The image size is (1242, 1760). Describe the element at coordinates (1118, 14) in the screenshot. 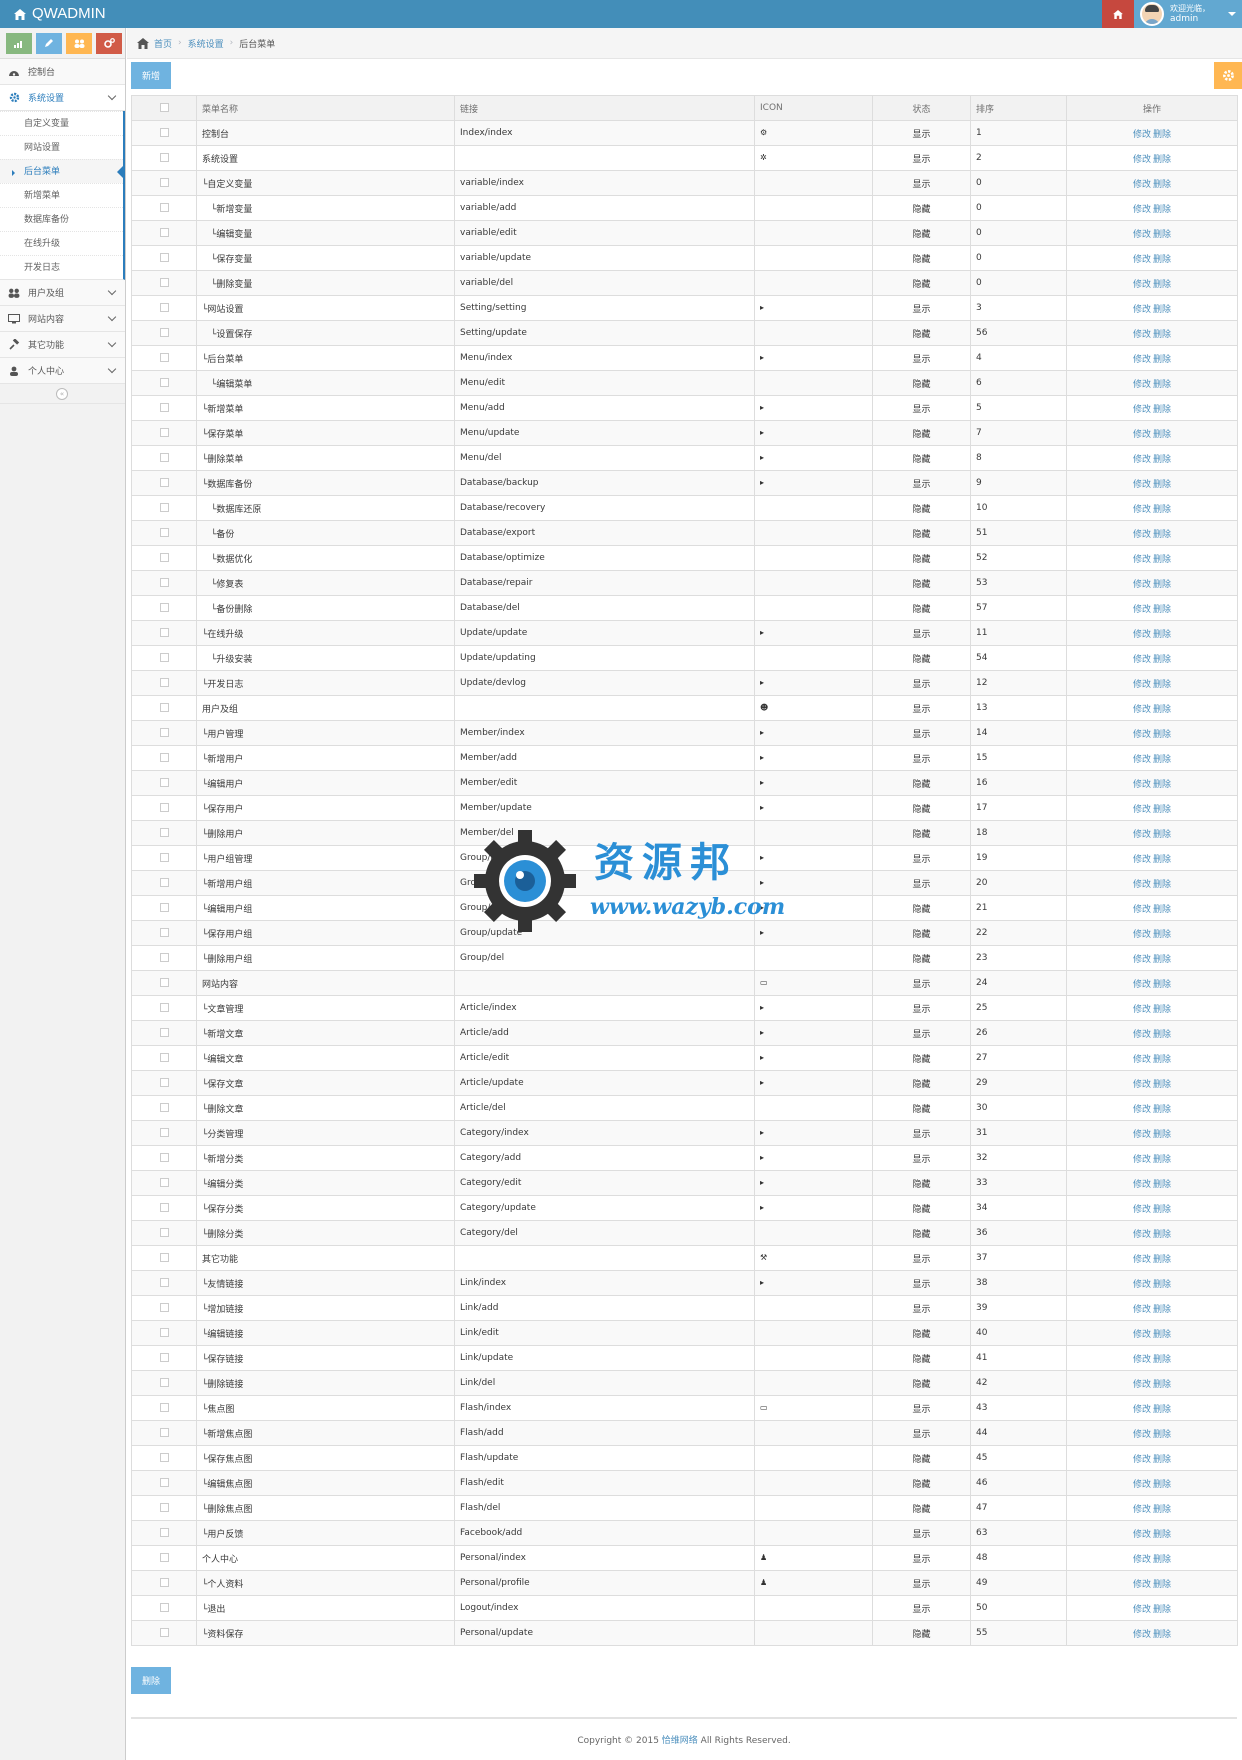

I see `nav-home-button` at that location.